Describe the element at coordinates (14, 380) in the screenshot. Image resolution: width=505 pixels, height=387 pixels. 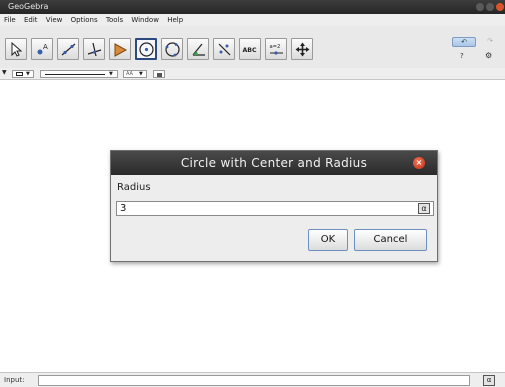
I see `input-label: Input:` at that location.